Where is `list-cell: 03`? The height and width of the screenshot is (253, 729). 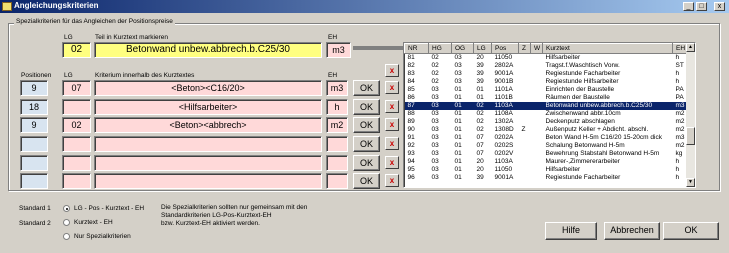
list-cell: 03 is located at coordinates (435, 113).